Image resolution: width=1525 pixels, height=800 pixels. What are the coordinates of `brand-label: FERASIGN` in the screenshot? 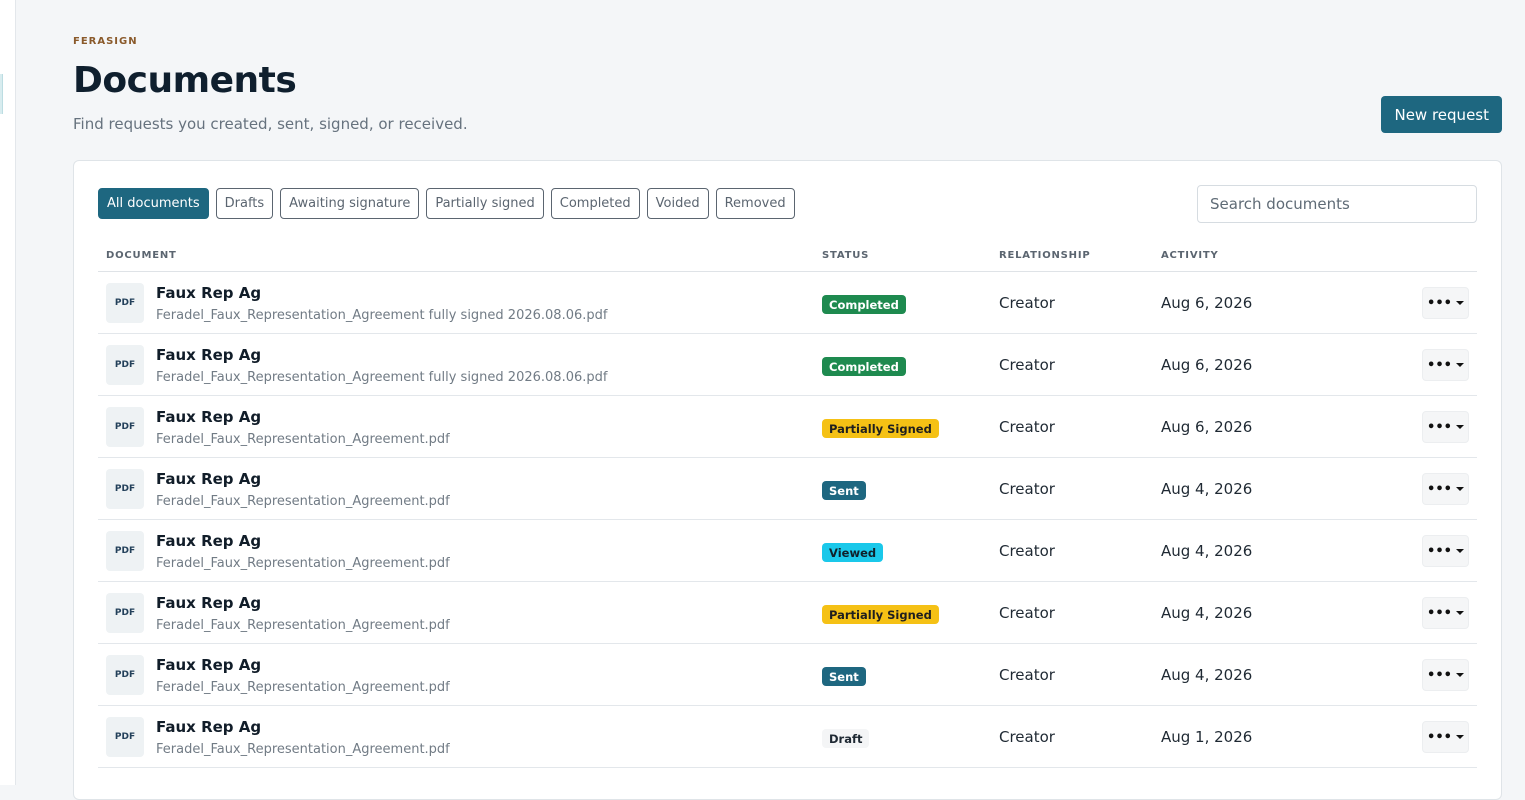 It's located at (105, 41).